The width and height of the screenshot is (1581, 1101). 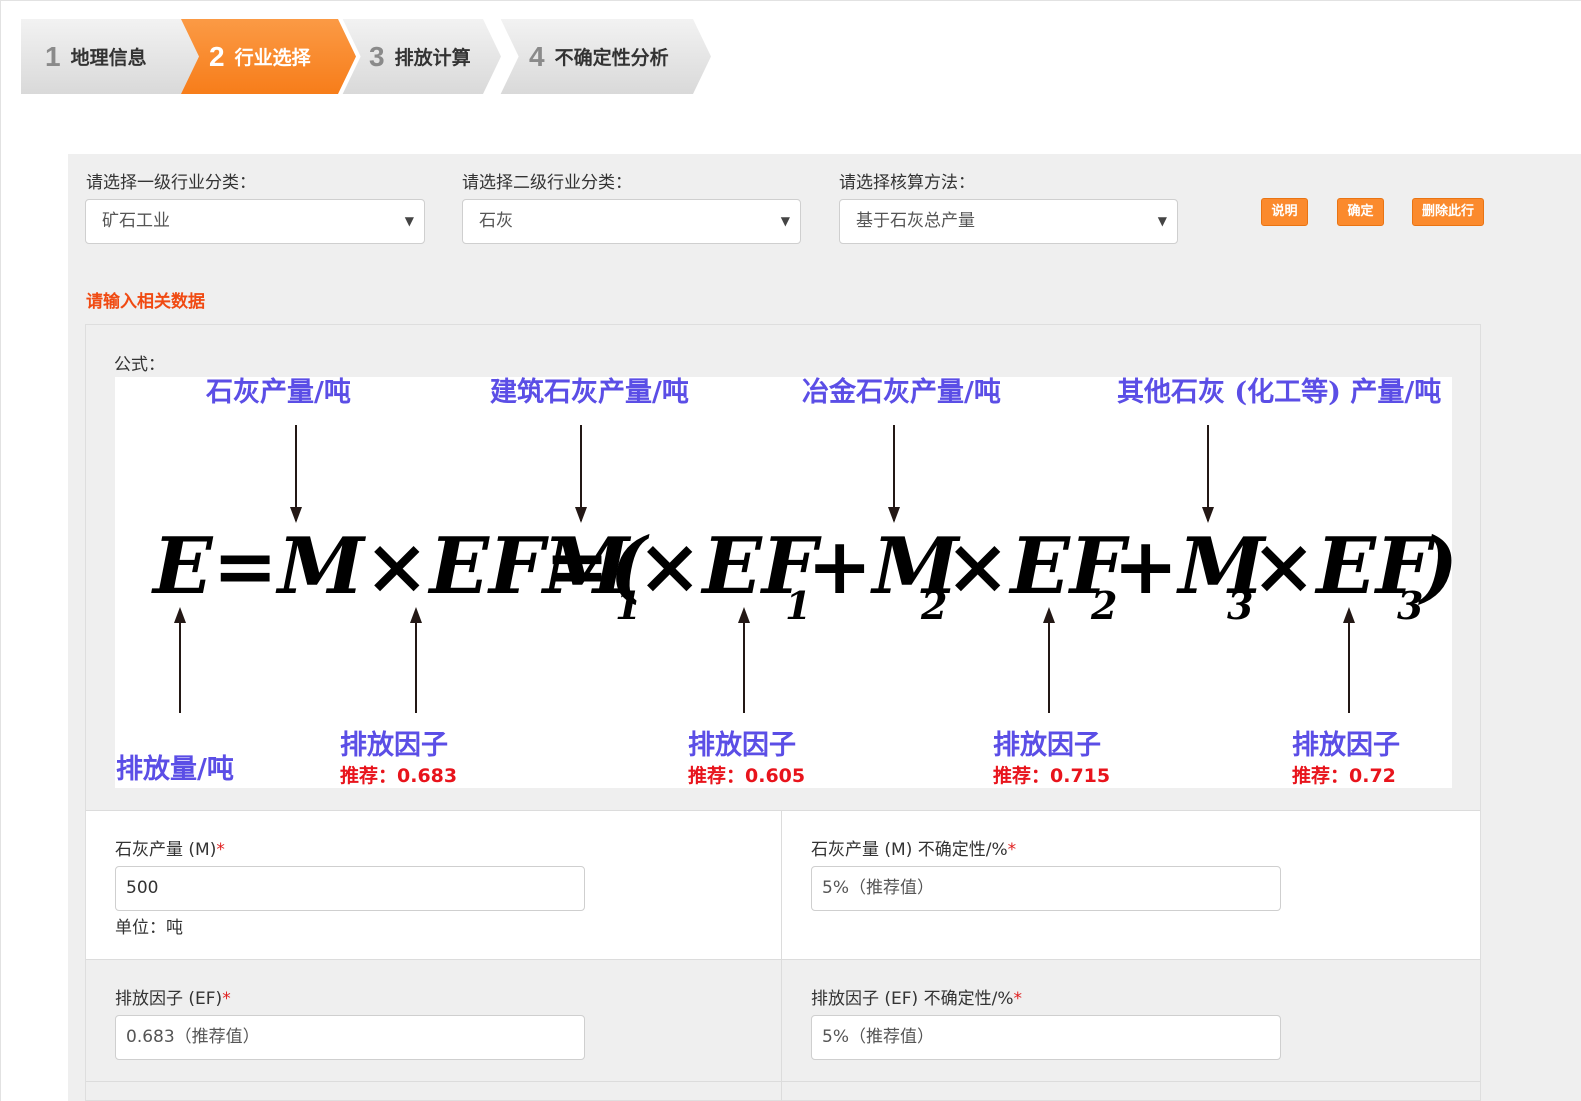 I want to click on wizard-step-3: 3 排放计算, so click(x=421, y=56).